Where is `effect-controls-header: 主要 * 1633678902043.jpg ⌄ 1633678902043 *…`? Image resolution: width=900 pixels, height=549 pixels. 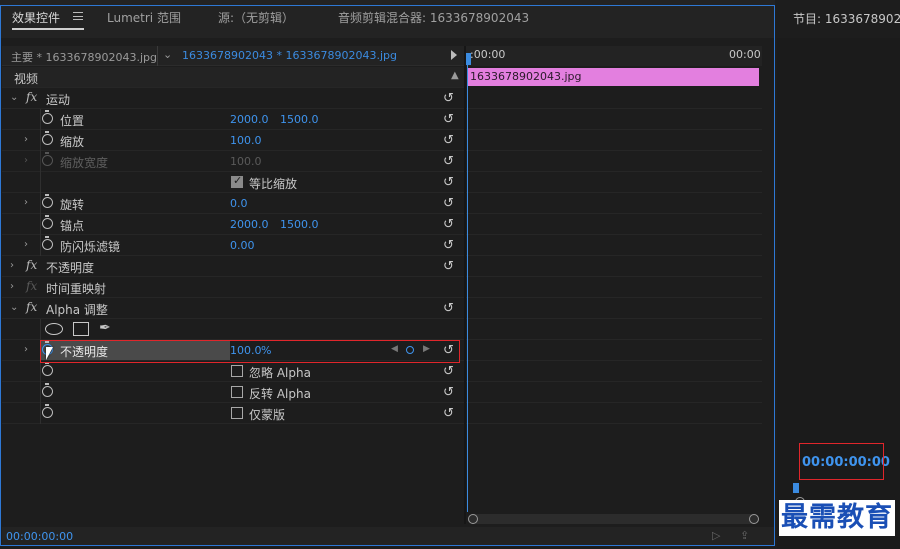
effect-controls-header: 主要 * 1633678902043.jpg ⌄ 1633678902043 *… is located at coordinates (233, 56).